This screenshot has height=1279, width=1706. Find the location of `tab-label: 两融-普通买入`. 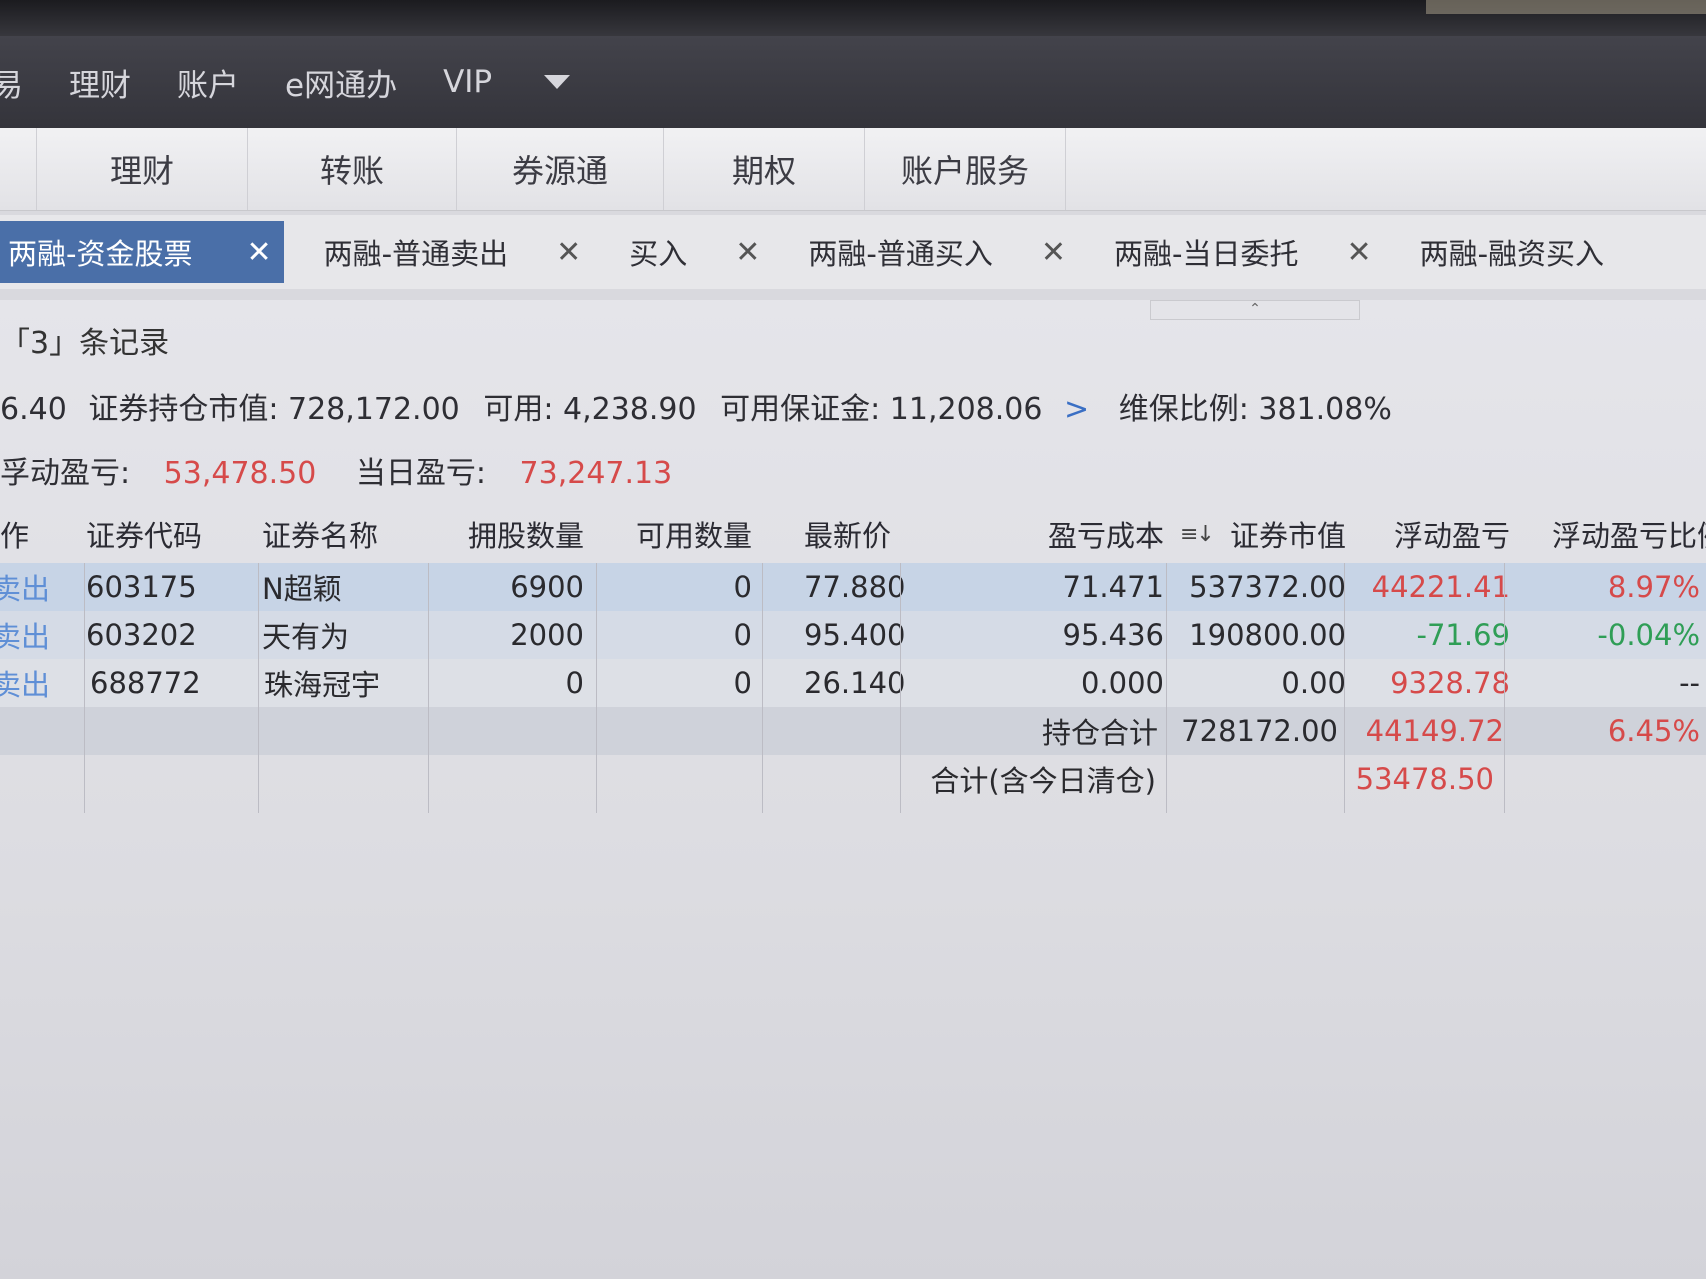

tab-label: 两融-普通买入 is located at coordinates (900, 254).